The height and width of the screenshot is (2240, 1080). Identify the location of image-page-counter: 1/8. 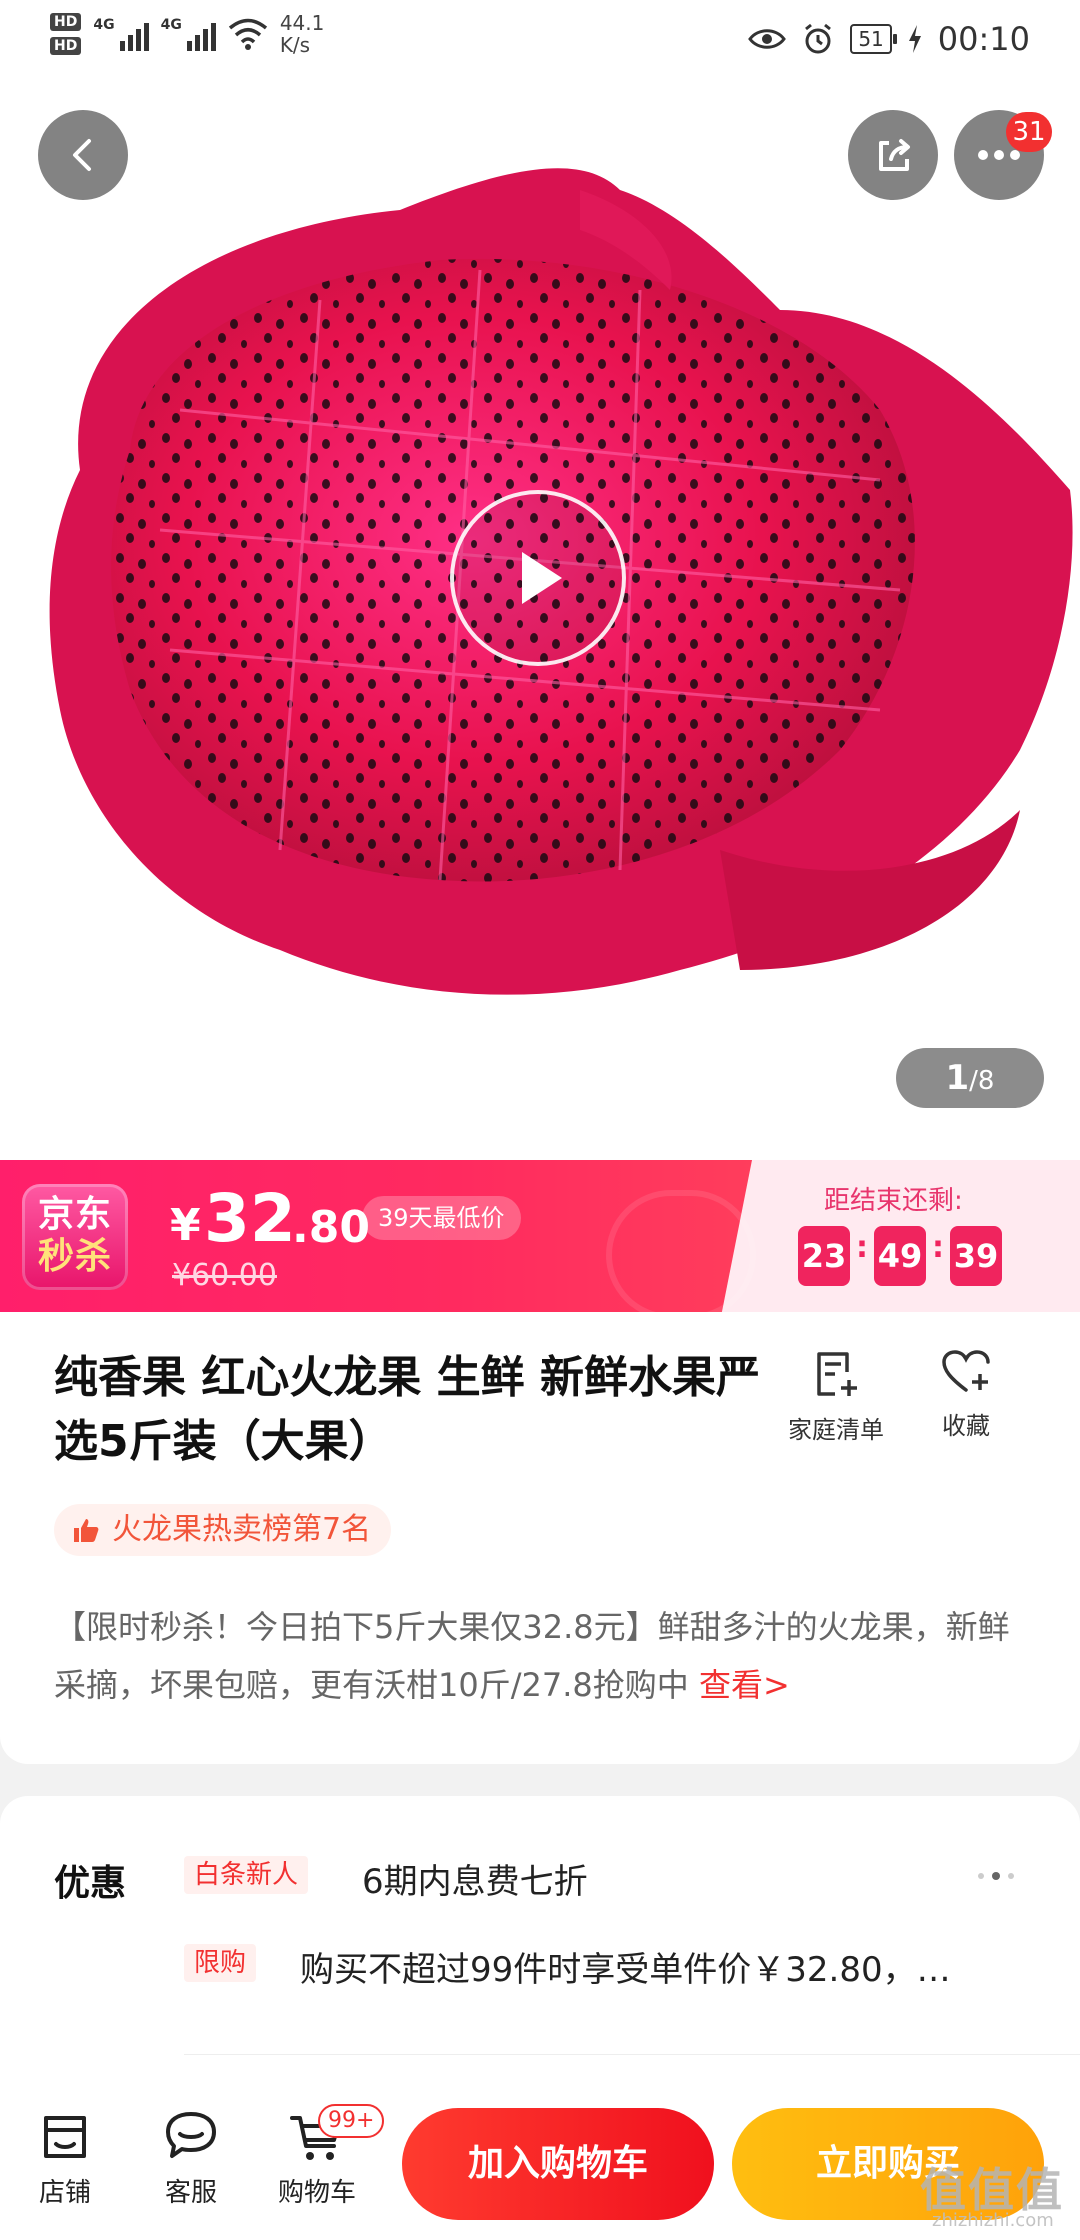
(970, 1078).